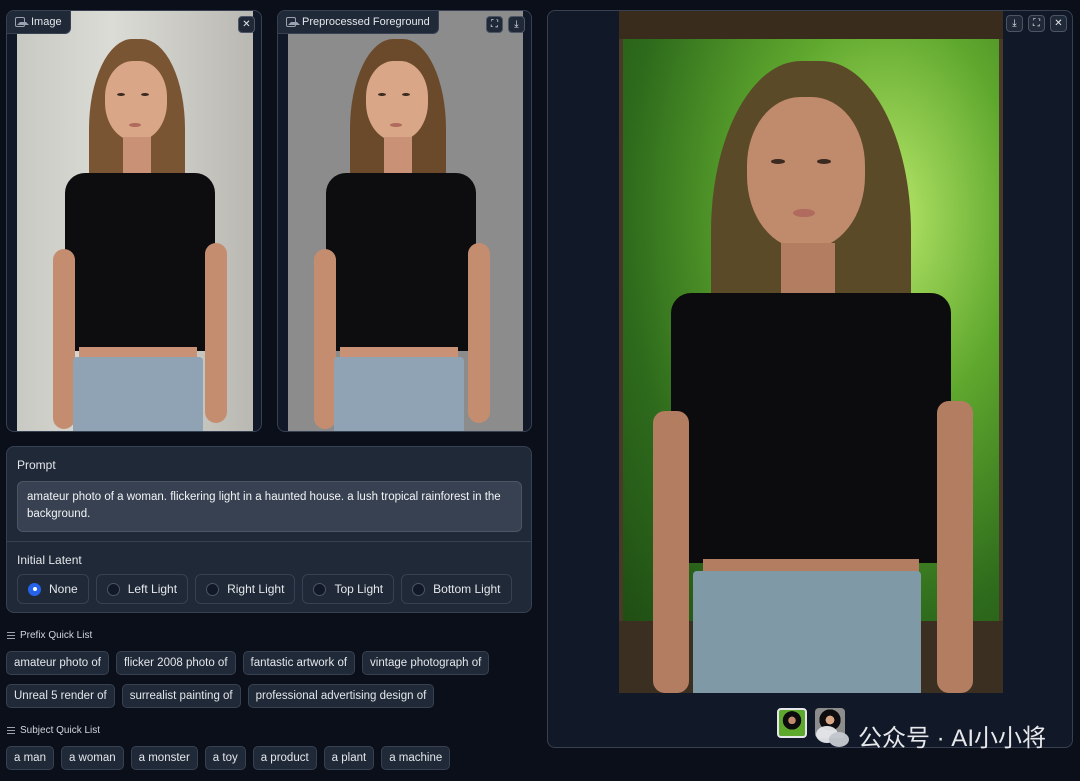  What do you see at coordinates (36, 465) in the screenshot?
I see `prompt-label: Prompt` at bounding box center [36, 465].